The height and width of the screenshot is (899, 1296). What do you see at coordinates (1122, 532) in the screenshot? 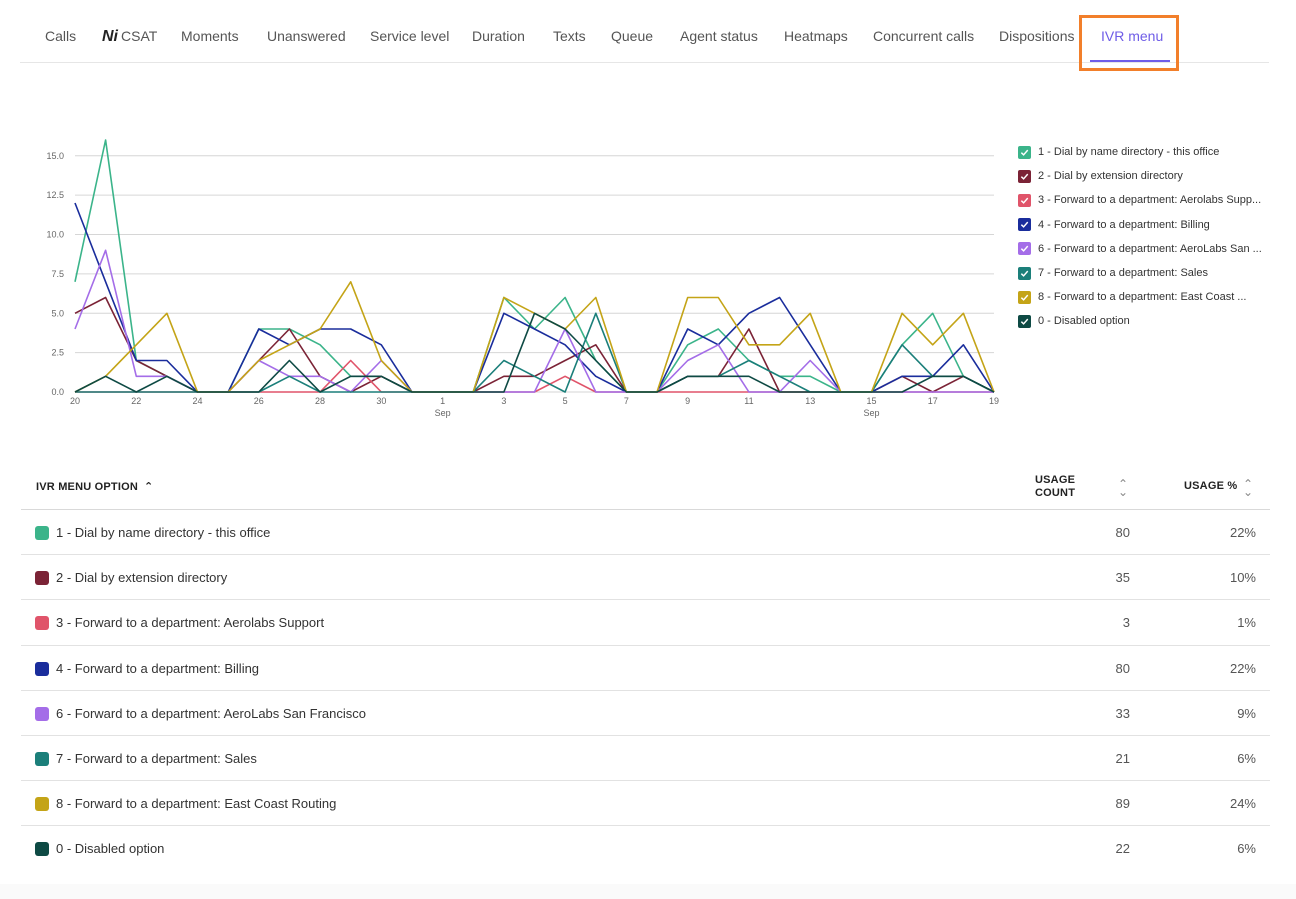
I see `usage-count-value: 80` at bounding box center [1122, 532].